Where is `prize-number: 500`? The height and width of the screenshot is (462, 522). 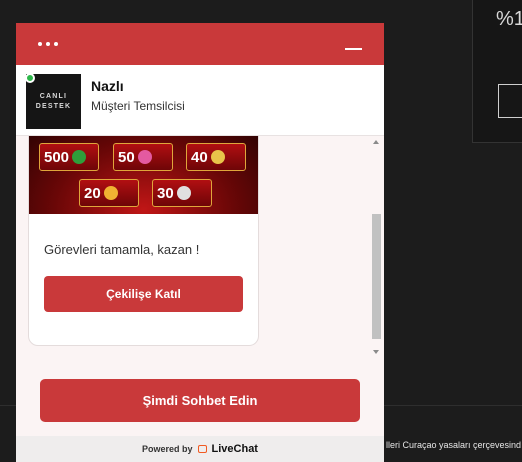
prize-number: 500 is located at coordinates (57, 157).